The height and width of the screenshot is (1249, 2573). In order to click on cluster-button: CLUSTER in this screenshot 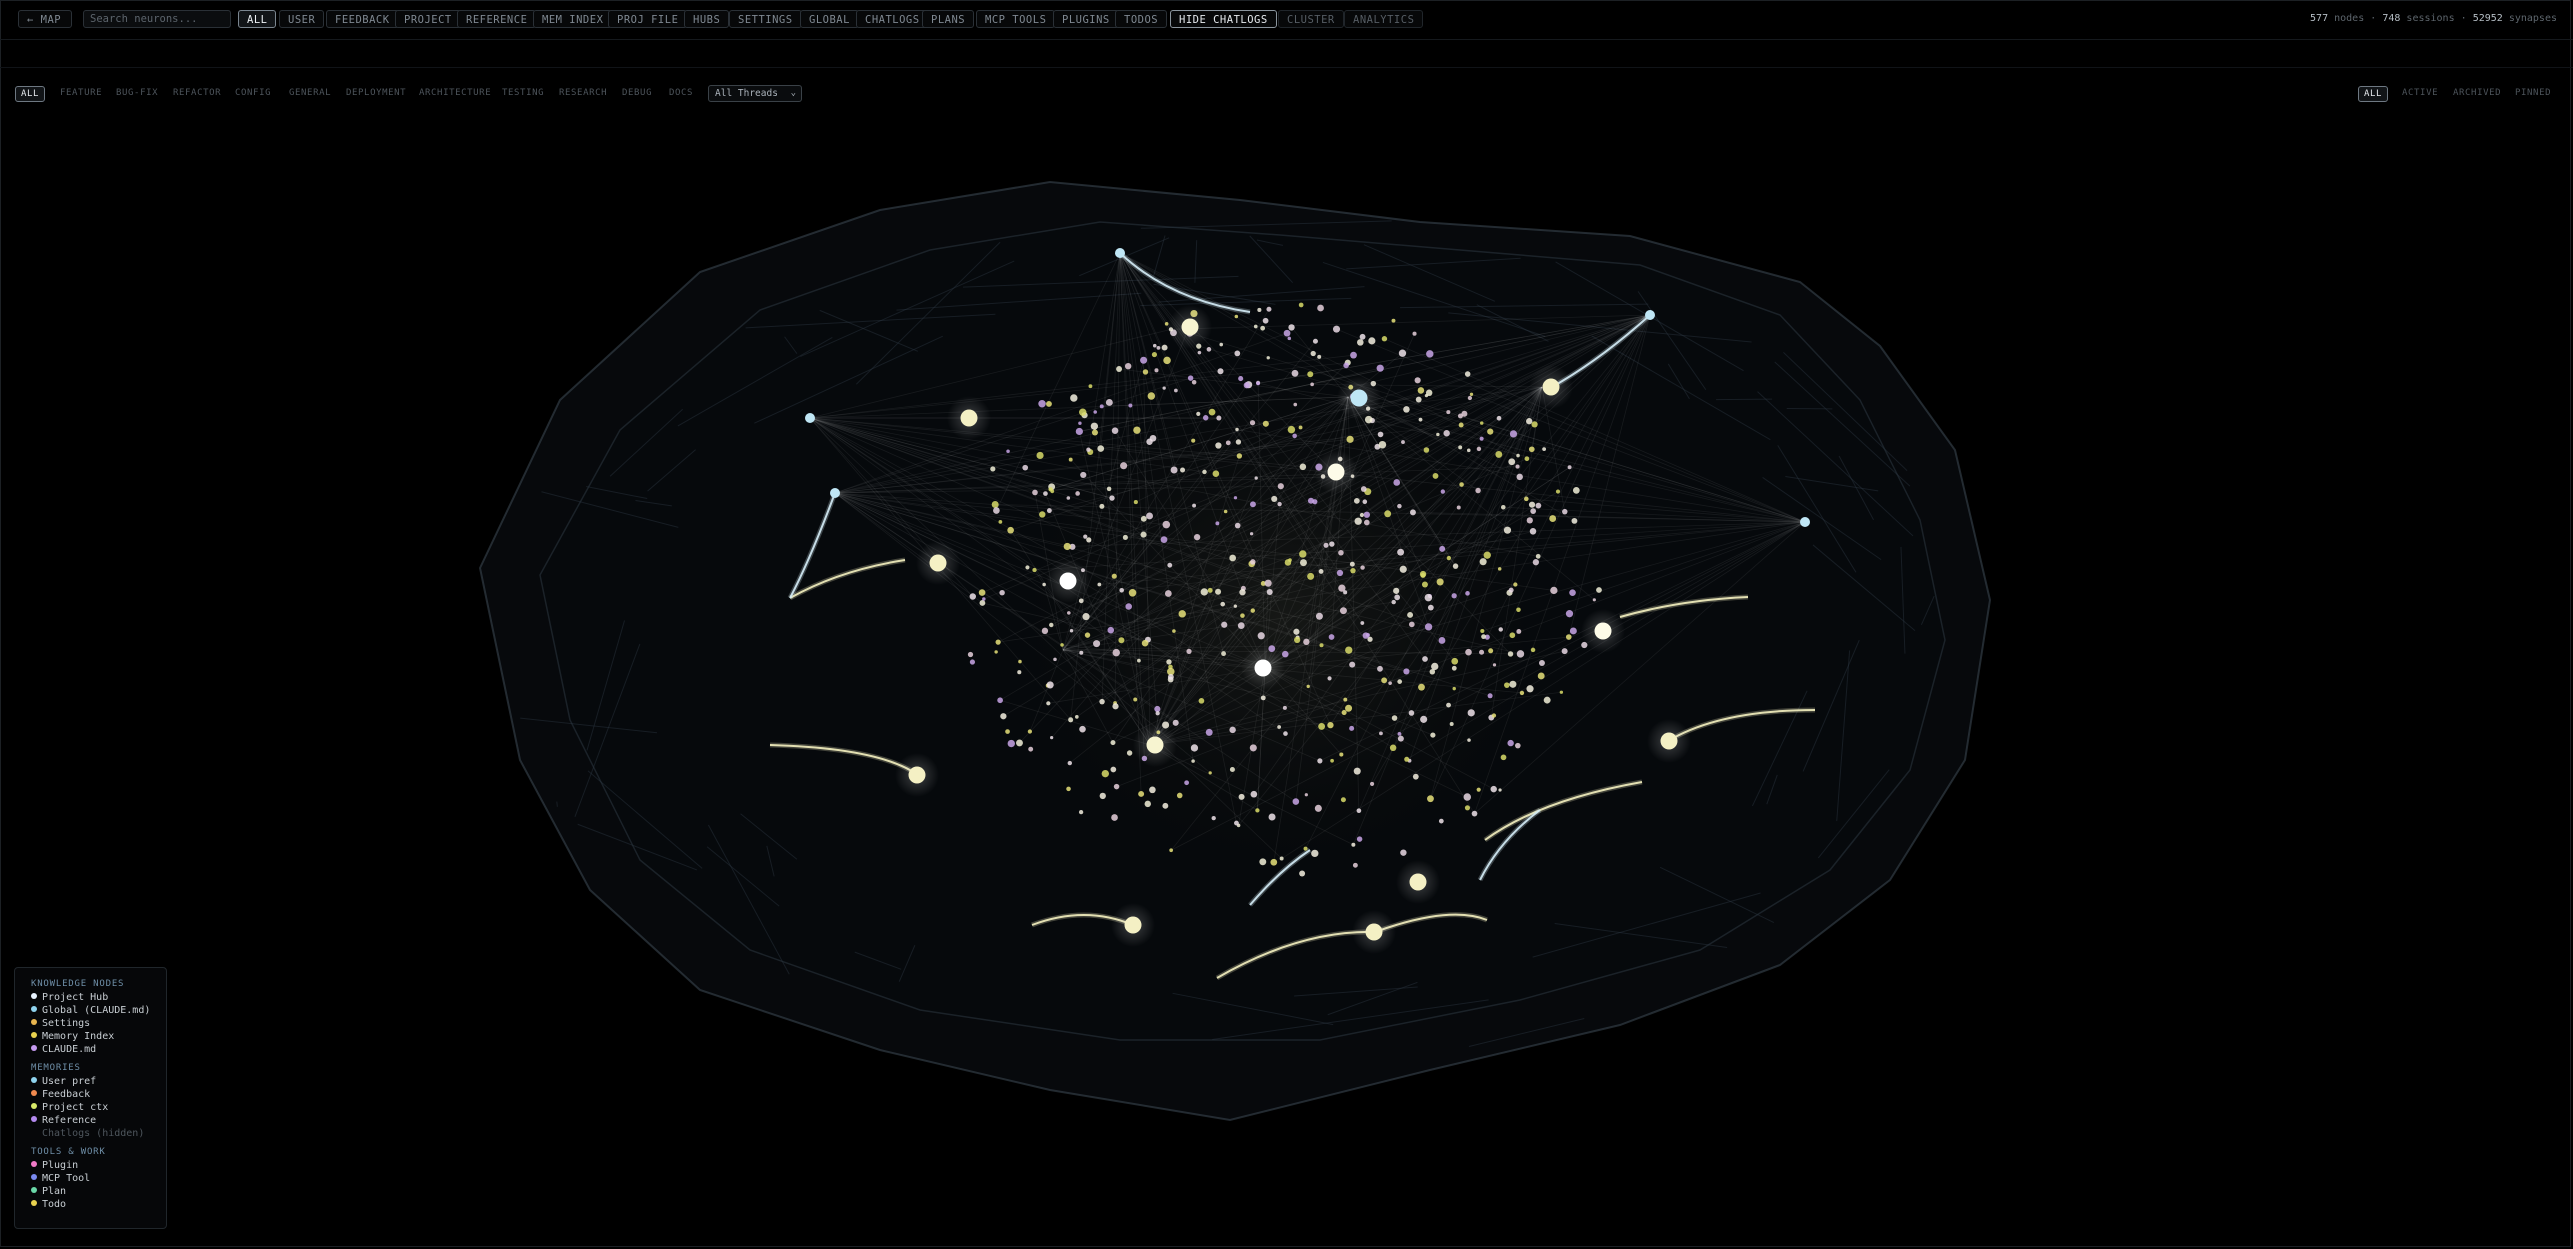, I will do `click(1311, 19)`.